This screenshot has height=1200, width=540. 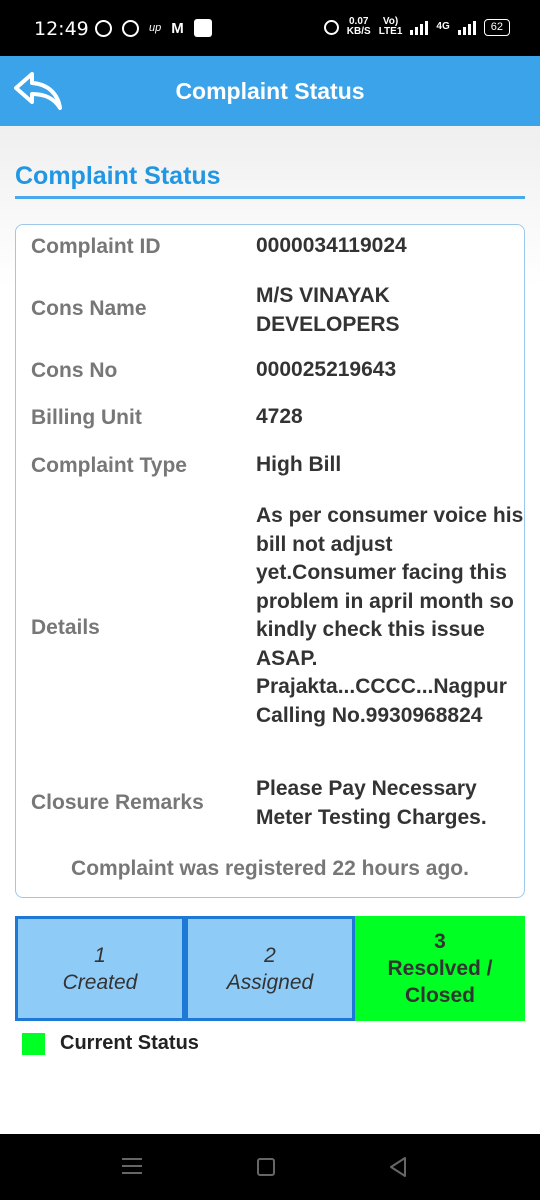 I want to click on billing-unit-value: 4728, so click(x=279, y=416).